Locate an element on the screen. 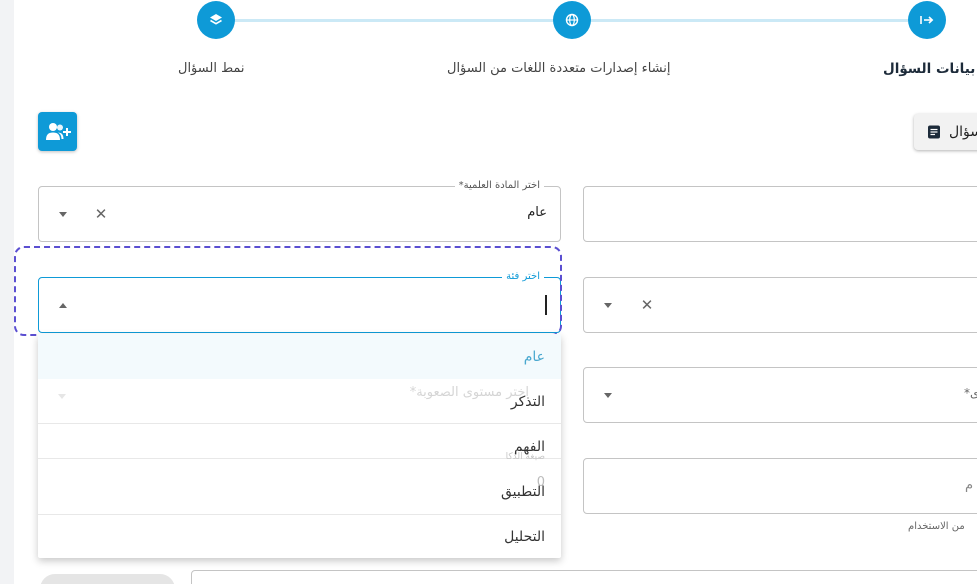 The width and height of the screenshot is (977, 584). ghost-chevron-icon is located at coordinates (62, 396).